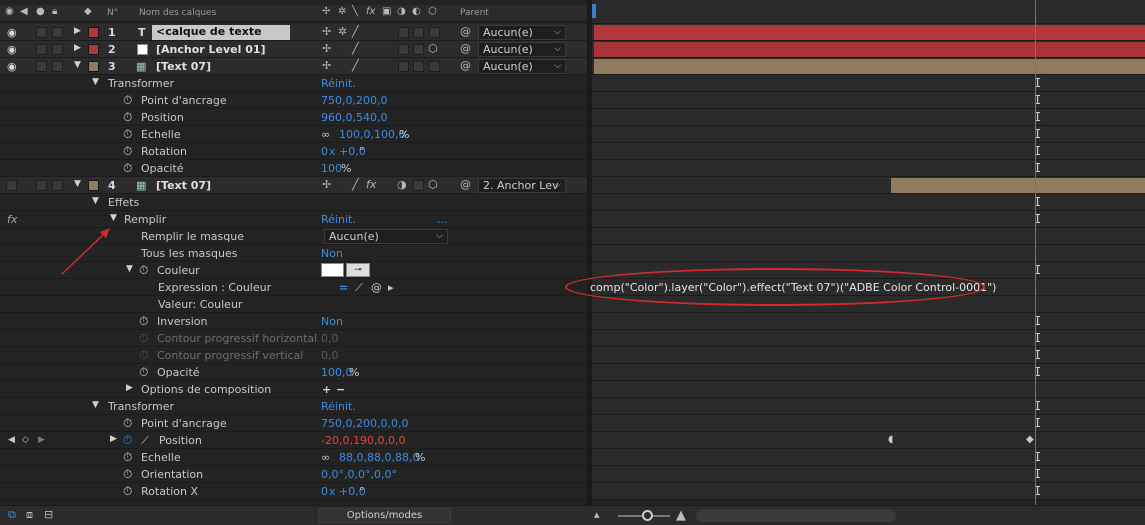 The width and height of the screenshot is (1145, 525). I want to click on collapse-icon: ✲, so click(342, 11).